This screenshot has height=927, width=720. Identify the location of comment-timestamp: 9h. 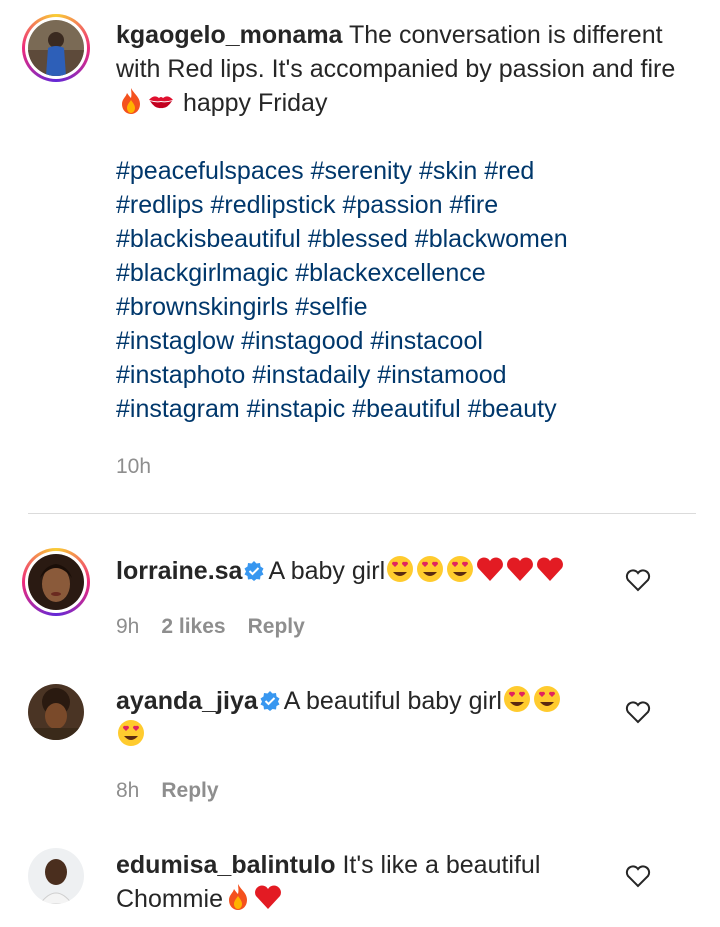
(128, 626).